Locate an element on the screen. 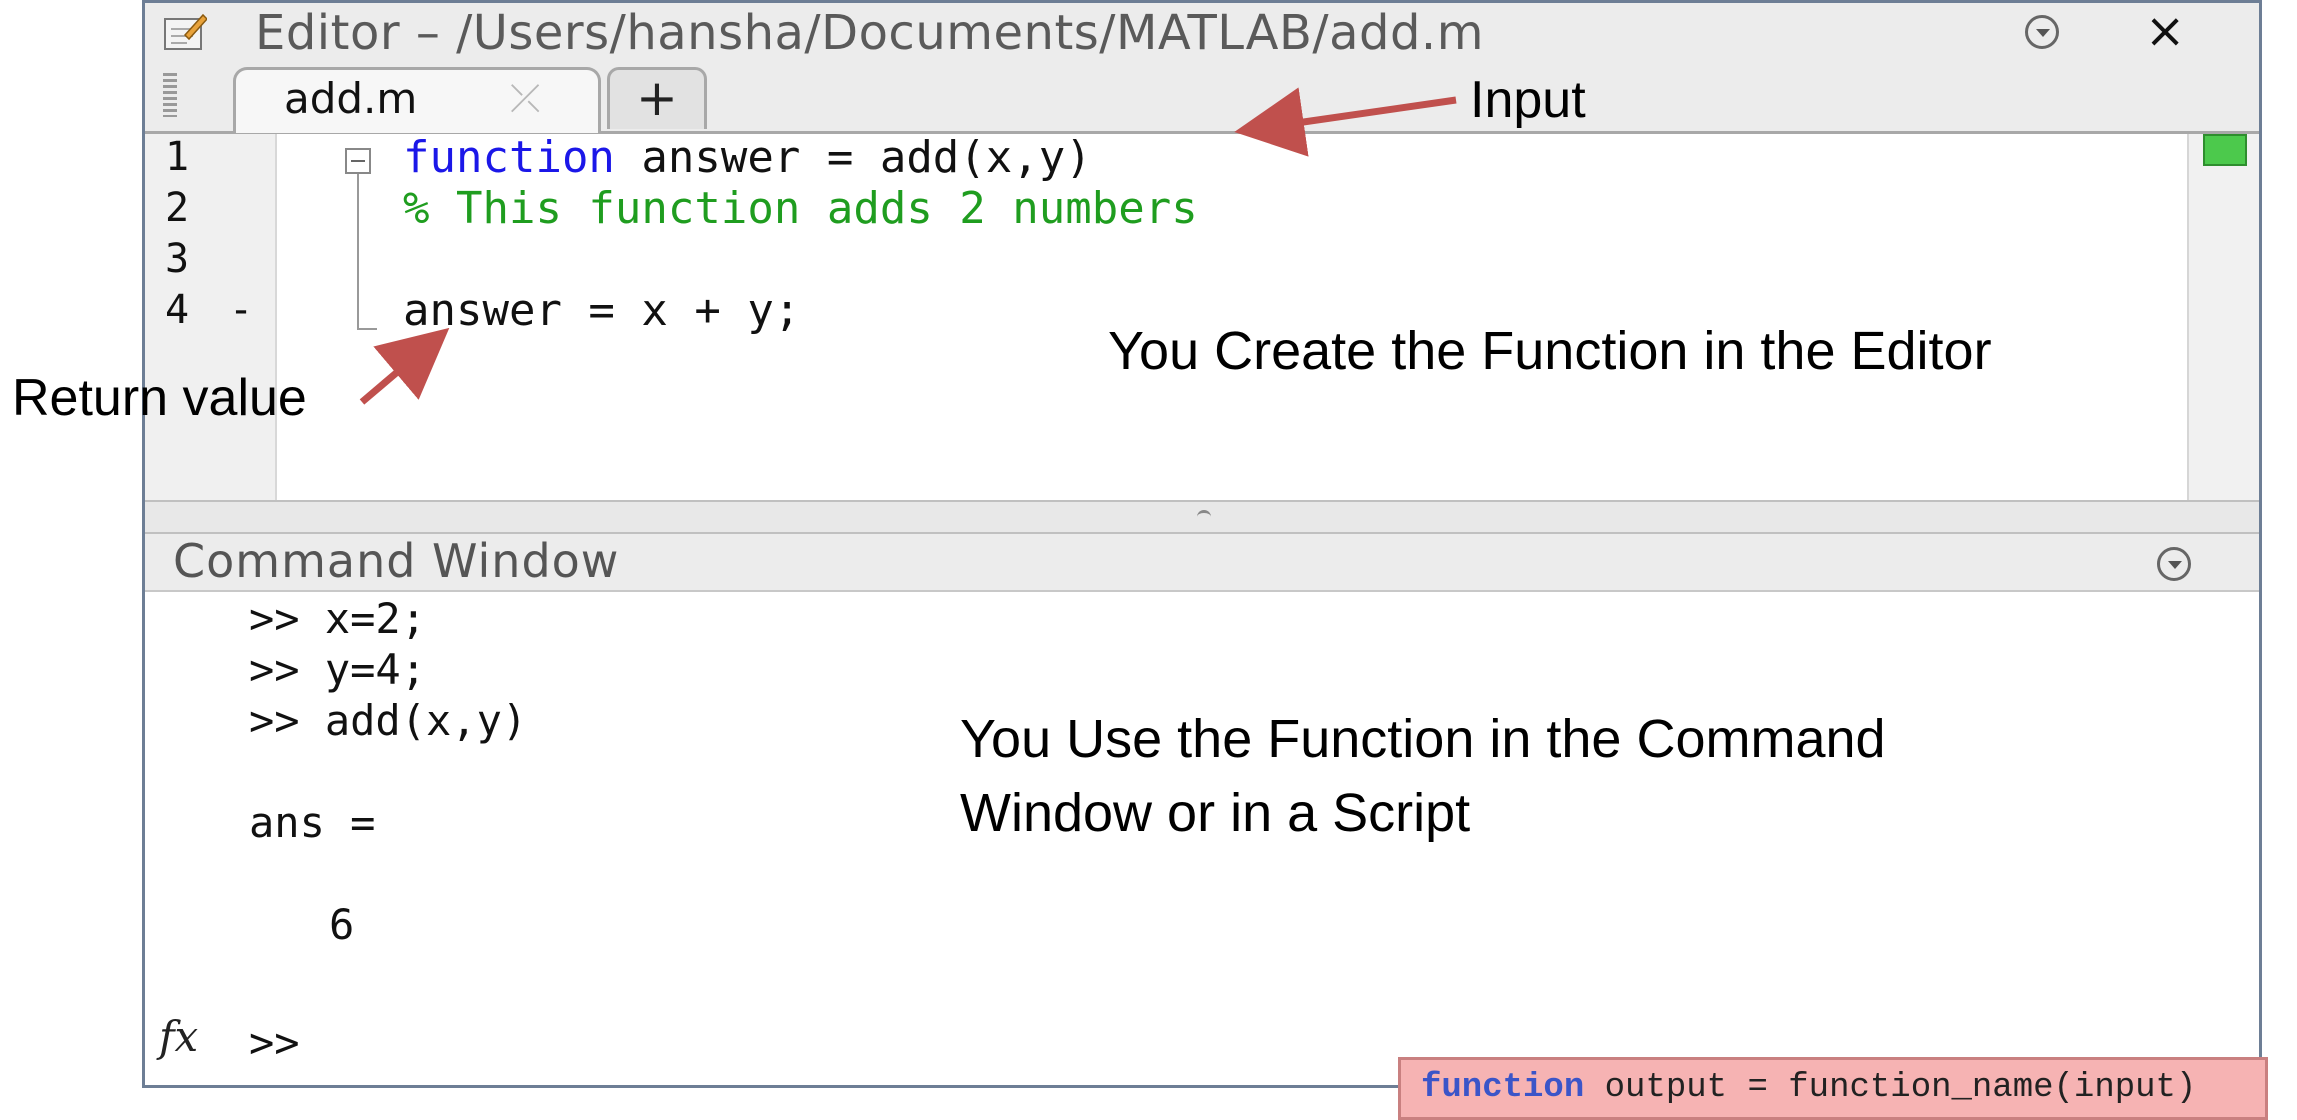 This screenshot has width=2297, height=1120. close-icon: × is located at coordinates (2165, 31).